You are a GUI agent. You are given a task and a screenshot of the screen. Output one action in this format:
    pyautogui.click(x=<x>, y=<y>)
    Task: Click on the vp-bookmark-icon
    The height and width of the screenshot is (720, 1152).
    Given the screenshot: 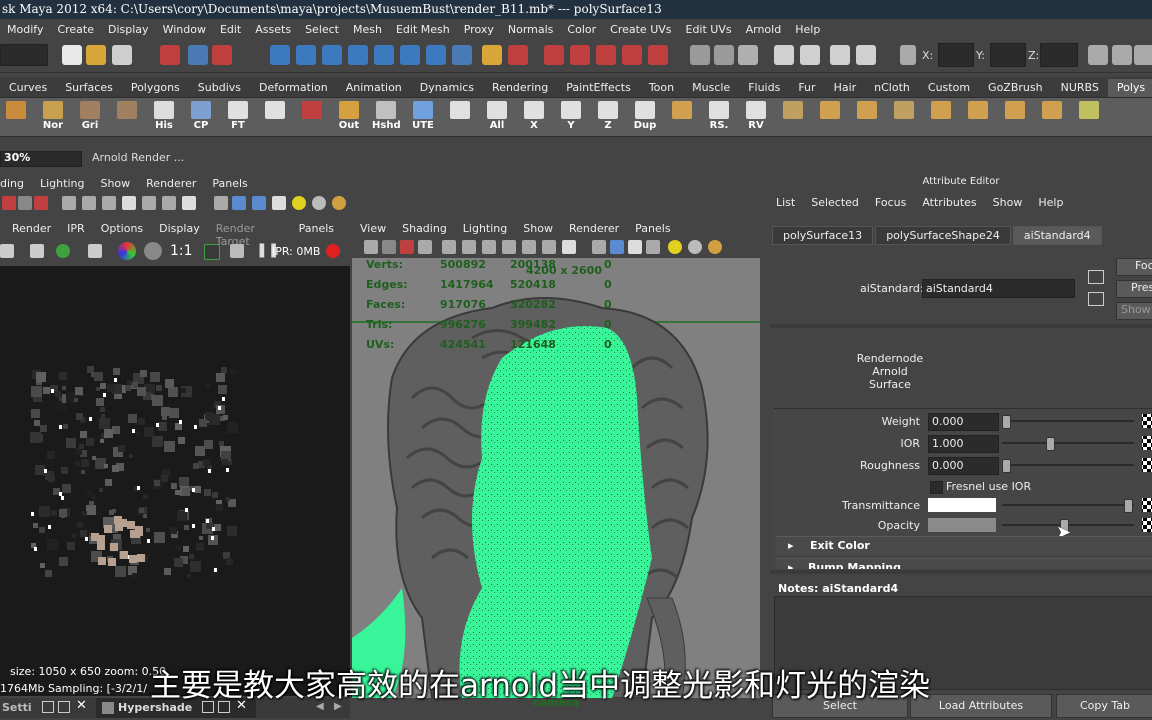 What is the action you would take?
    pyautogui.click(x=407, y=247)
    